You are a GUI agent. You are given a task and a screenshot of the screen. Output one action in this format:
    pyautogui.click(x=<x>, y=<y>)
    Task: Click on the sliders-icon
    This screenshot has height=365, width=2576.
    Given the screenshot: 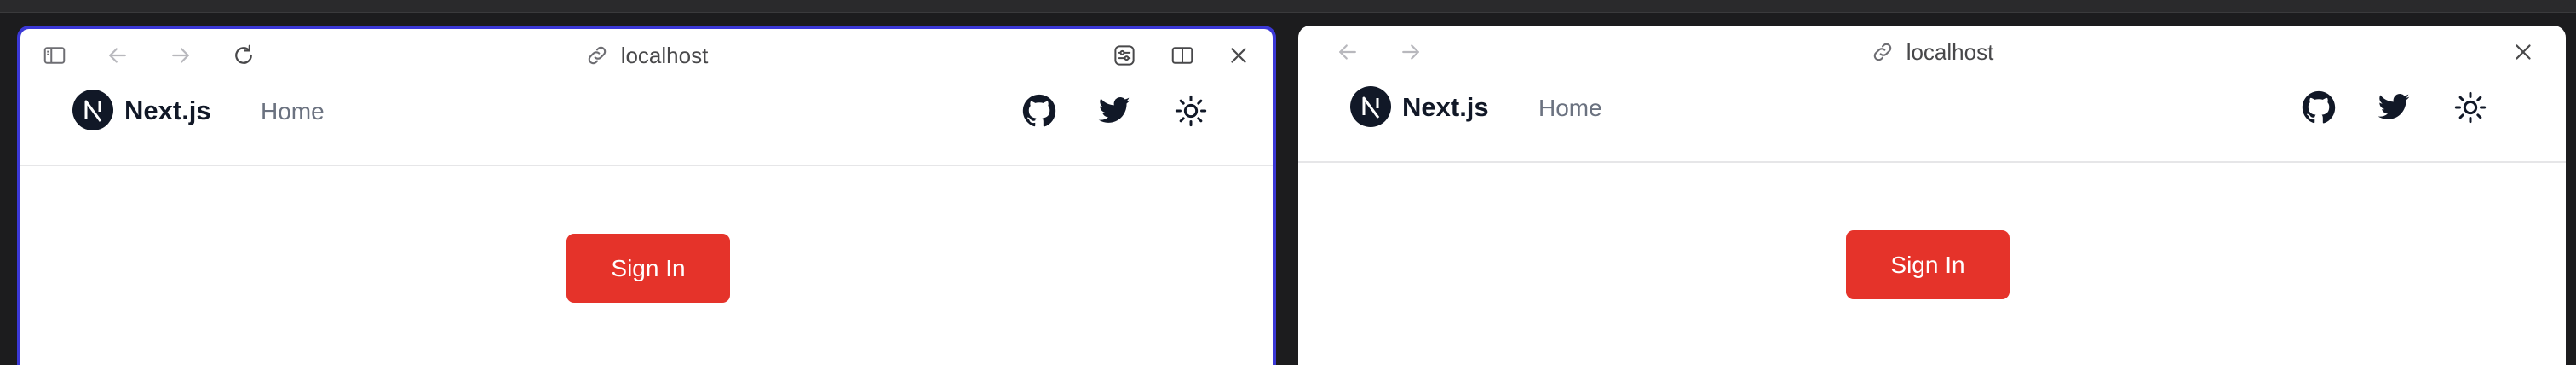 What is the action you would take?
    pyautogui.click(x=1125, y=56)
    